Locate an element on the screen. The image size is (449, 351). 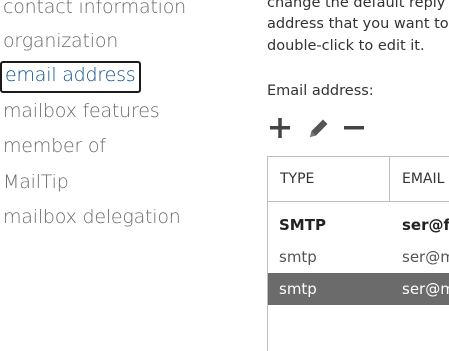
pencil-icon is located at coordinates (319, 128).